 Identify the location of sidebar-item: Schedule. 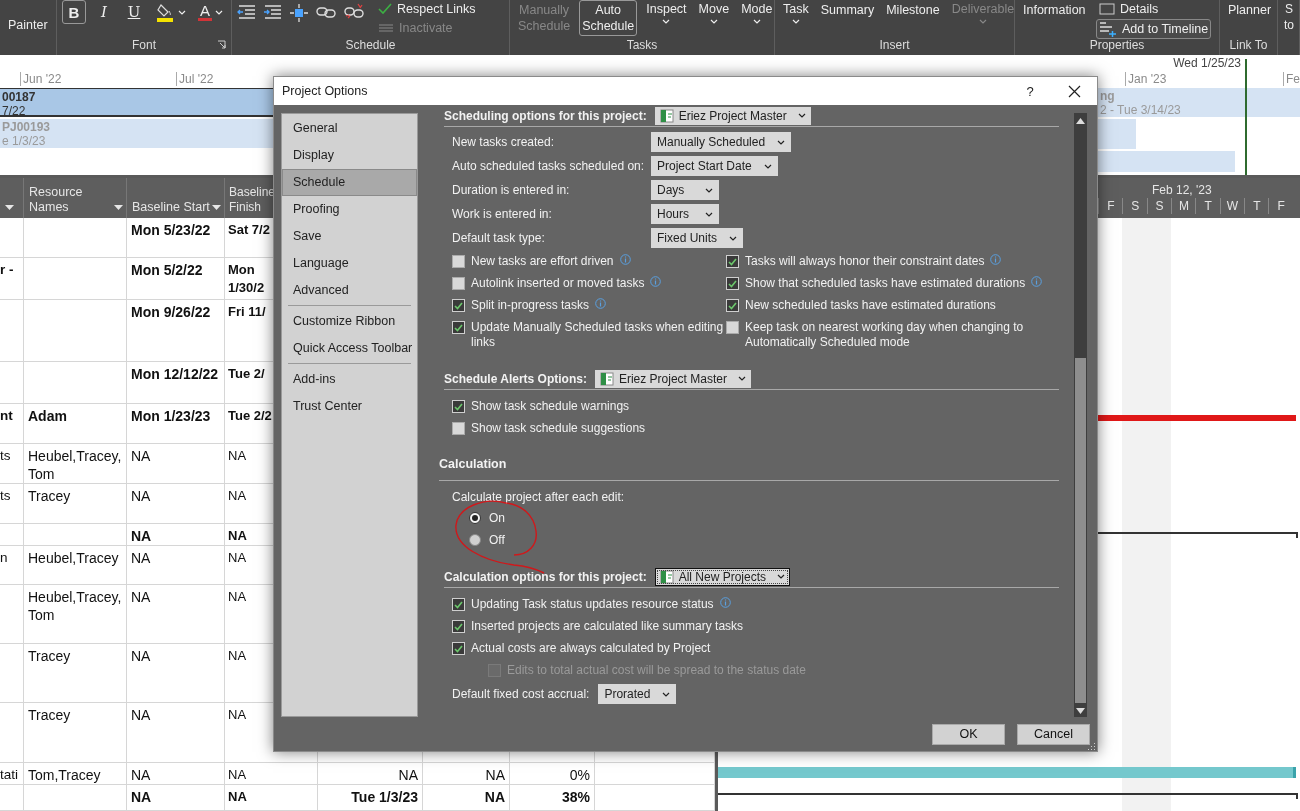
(349, 182).